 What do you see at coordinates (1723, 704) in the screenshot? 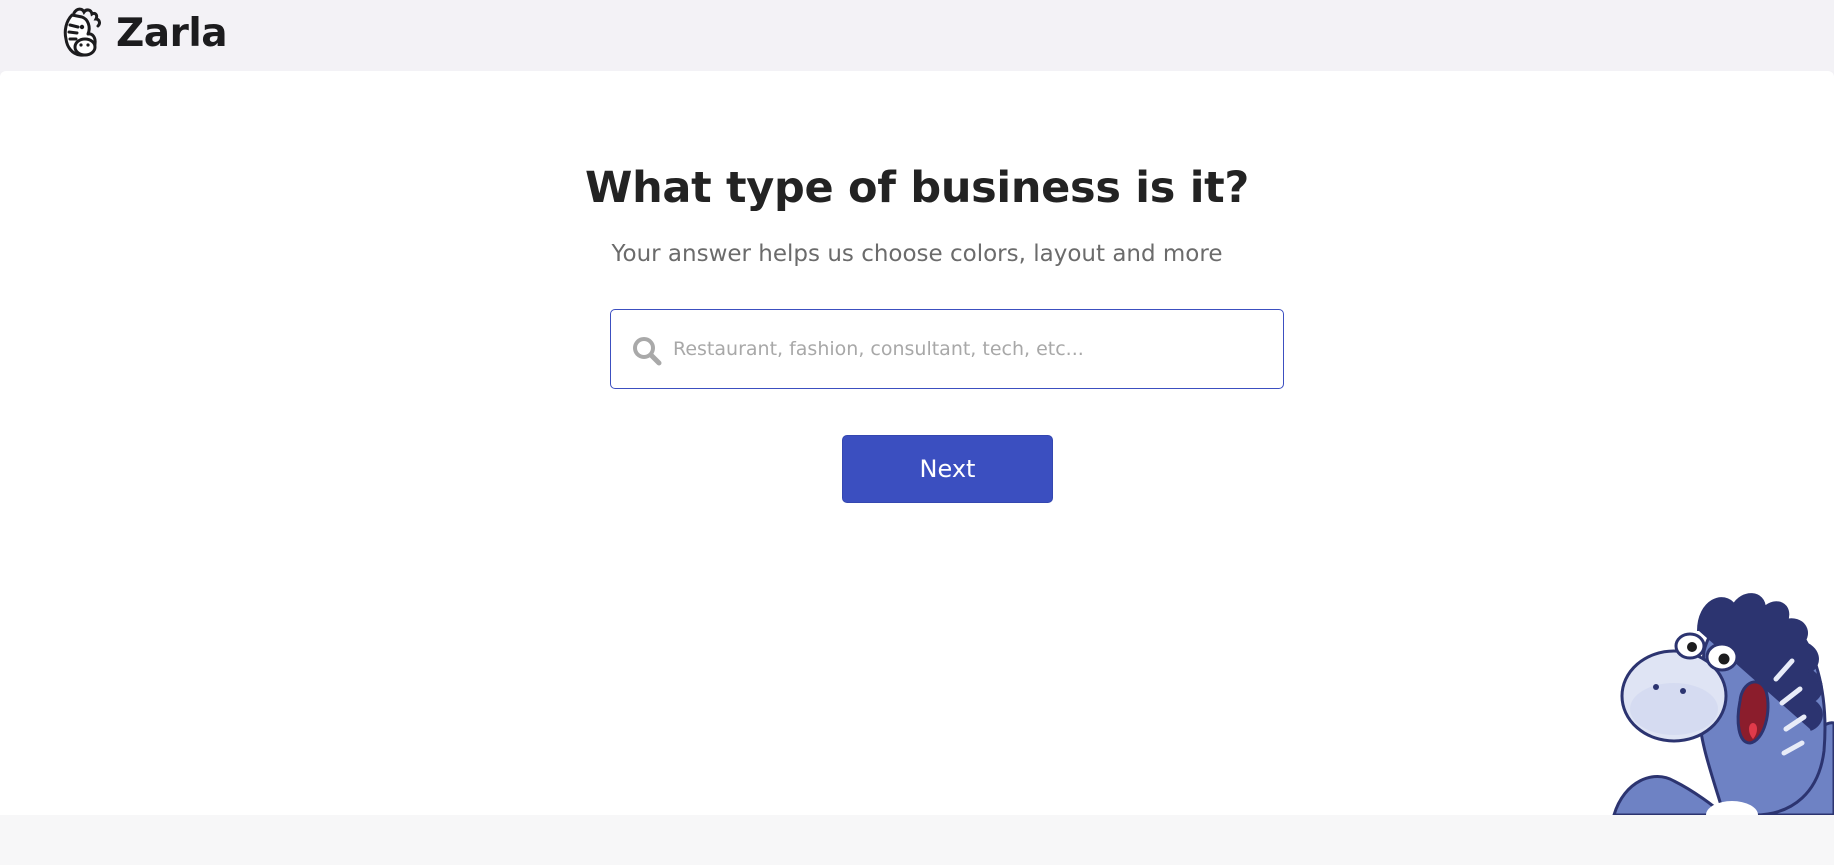
I see `zebra-mascot-icon` at bounding box center [1723, 704].